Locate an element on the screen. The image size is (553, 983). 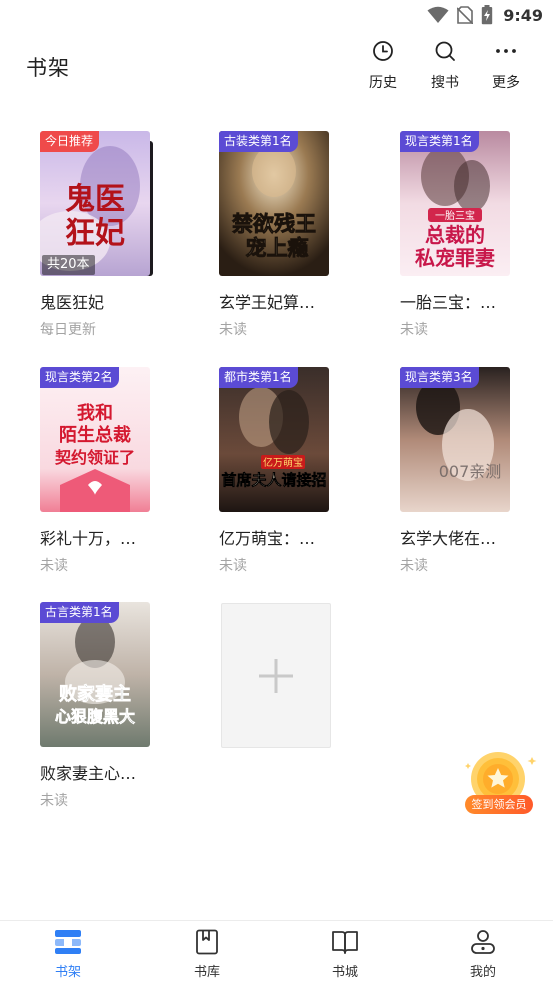
book-cover: 禁欲残王 宠上瘾 is located at coordinates (274, 203).